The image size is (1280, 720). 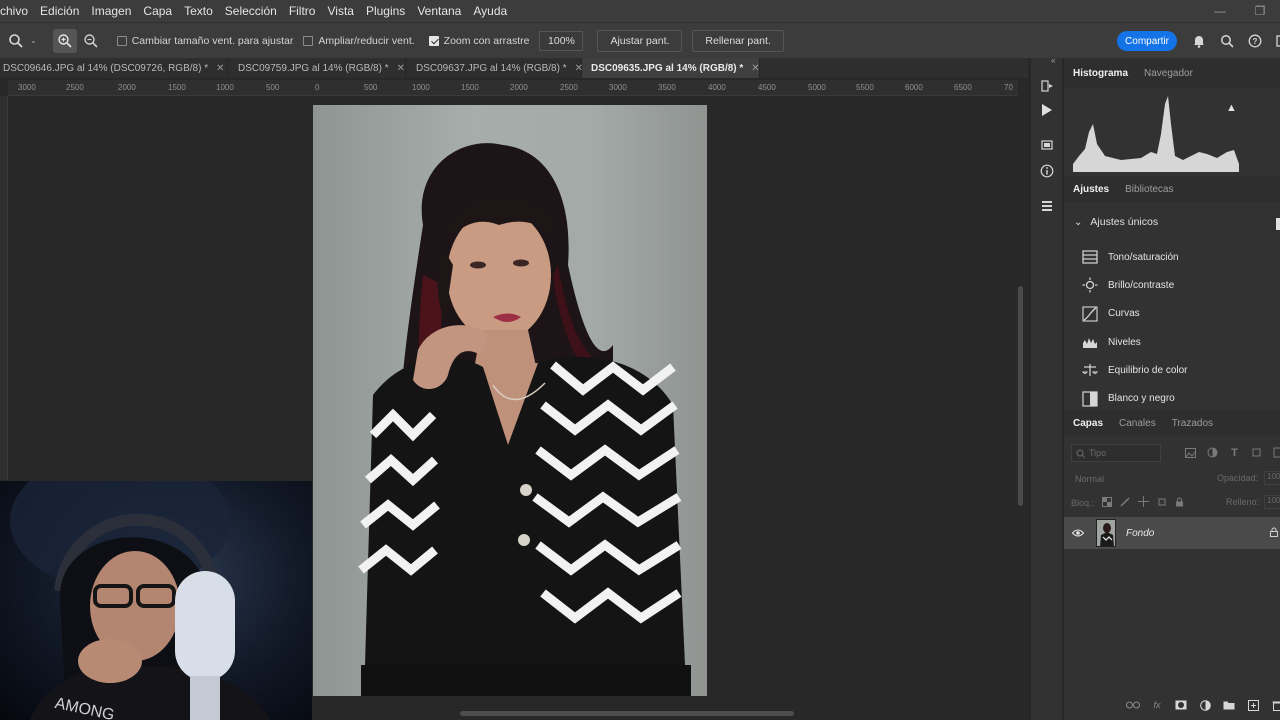 What do you see at coordinates (1253, 705) in the screenshot?
I see `new-layer-icon` at bounding box center [1253, 705].